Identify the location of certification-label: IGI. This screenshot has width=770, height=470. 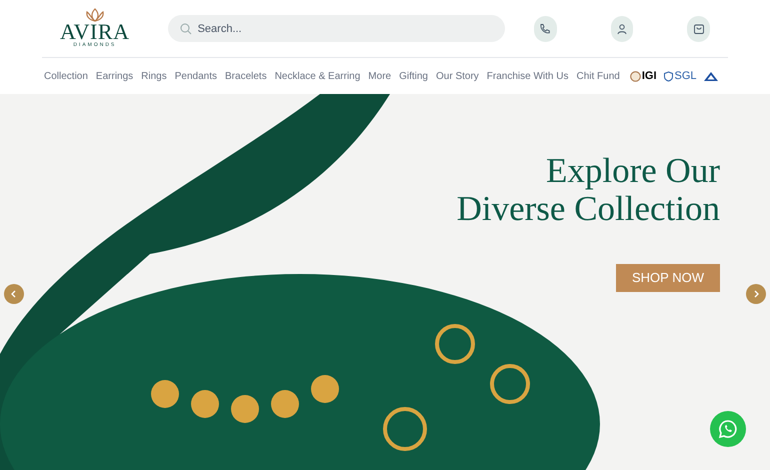
(649, 76).